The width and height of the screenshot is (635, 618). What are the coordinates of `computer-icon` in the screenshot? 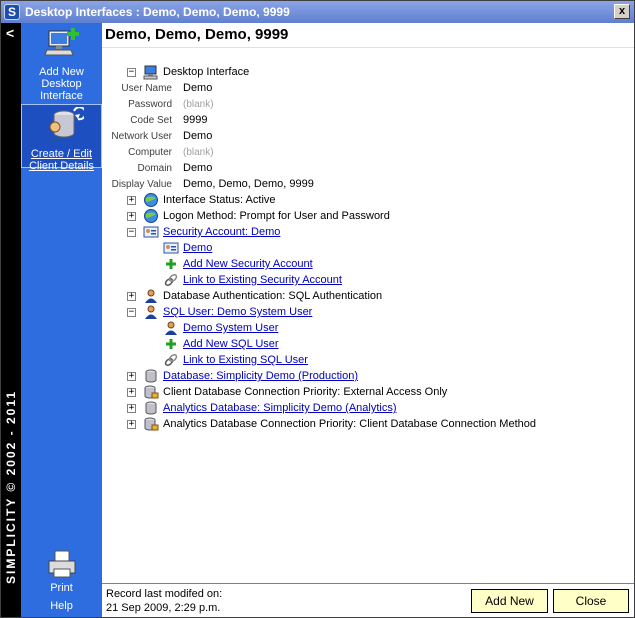 It's located at (151, 72).